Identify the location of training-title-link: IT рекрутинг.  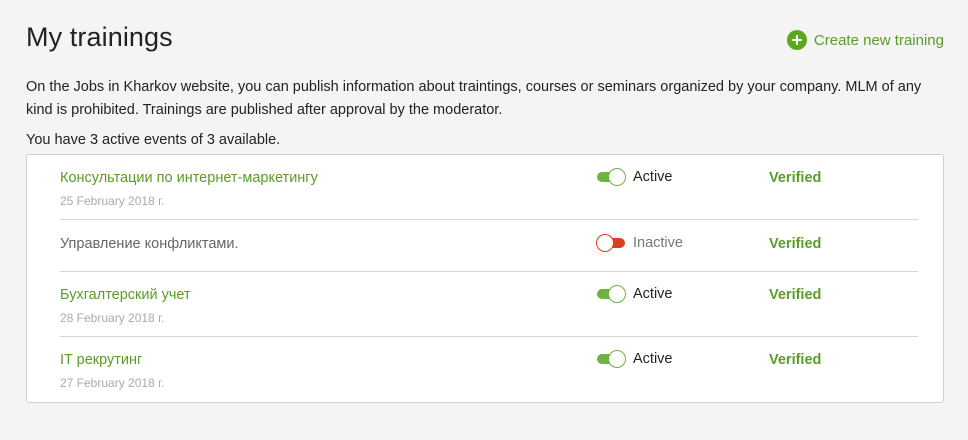
(101, 360).